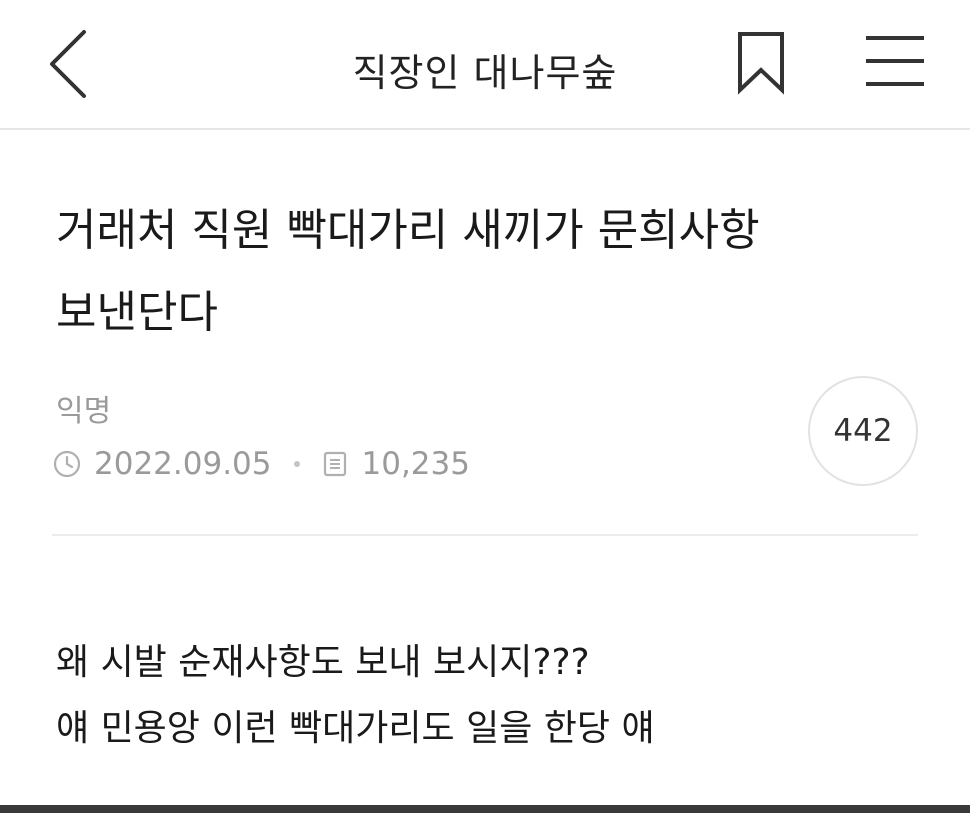  I want to click on post-meta: 2022.09.05 10,235, so click(261, 464).